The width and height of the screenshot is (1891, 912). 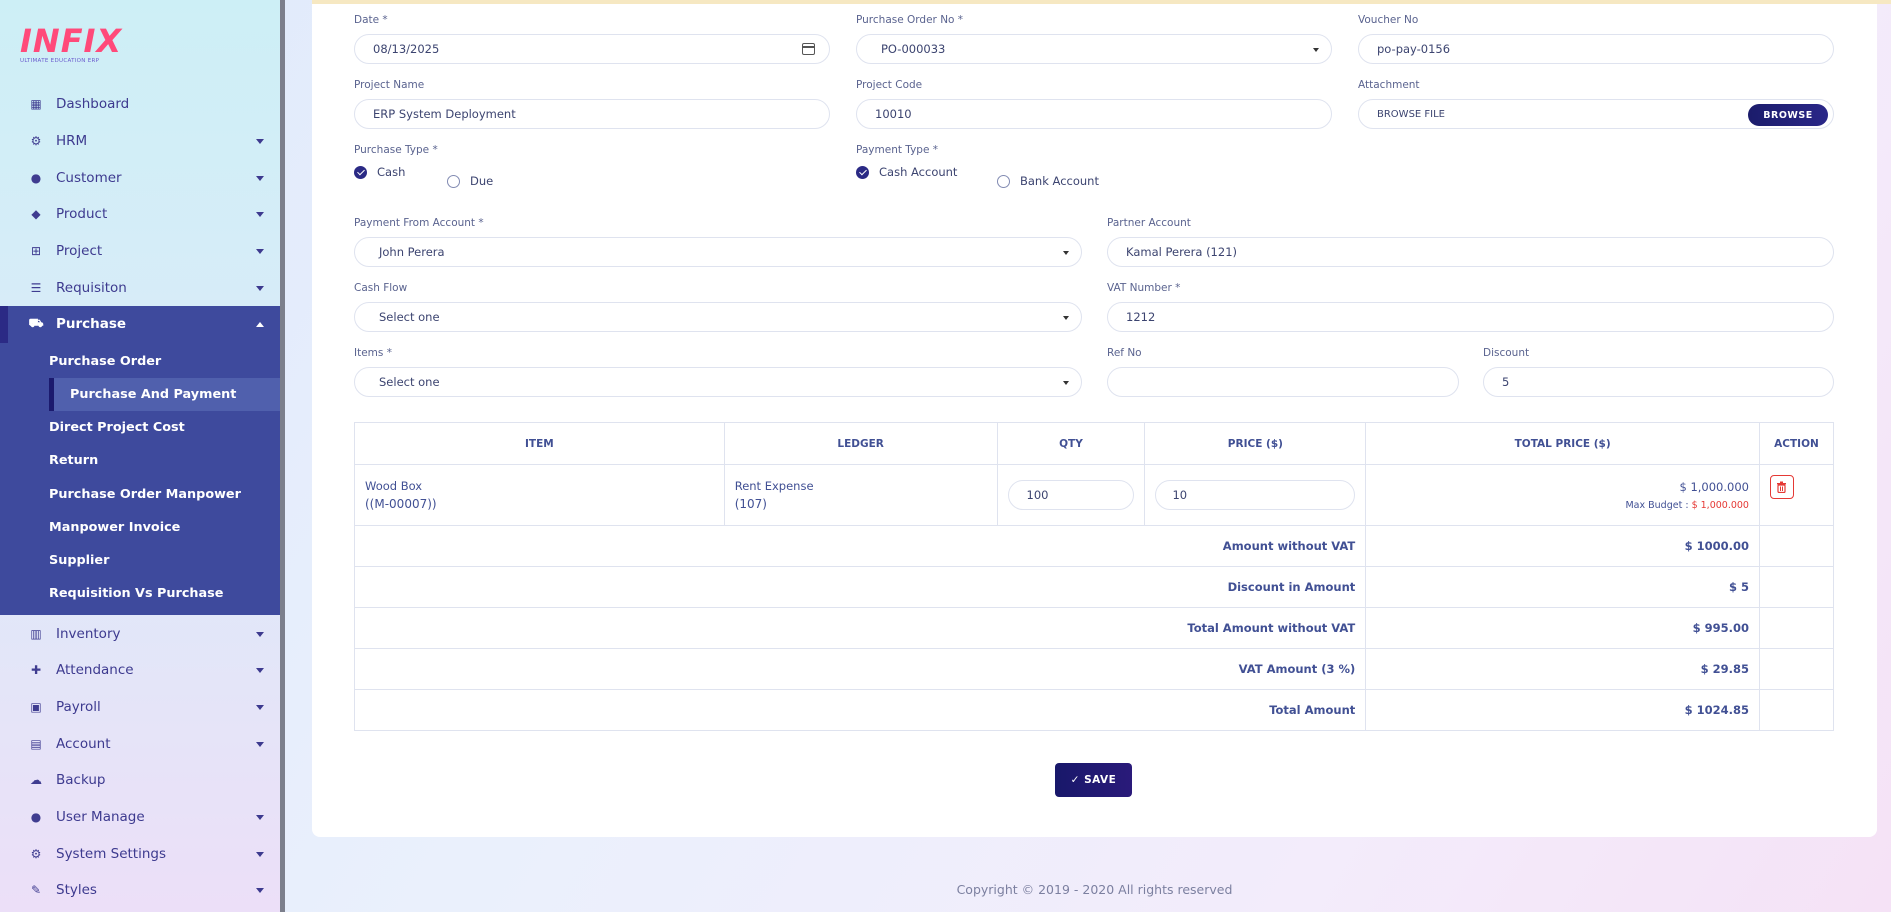 What do you see at coordinates (373, 353) in the screenshot?
I see `items-label: Items *` at bounding box center [373, 353].